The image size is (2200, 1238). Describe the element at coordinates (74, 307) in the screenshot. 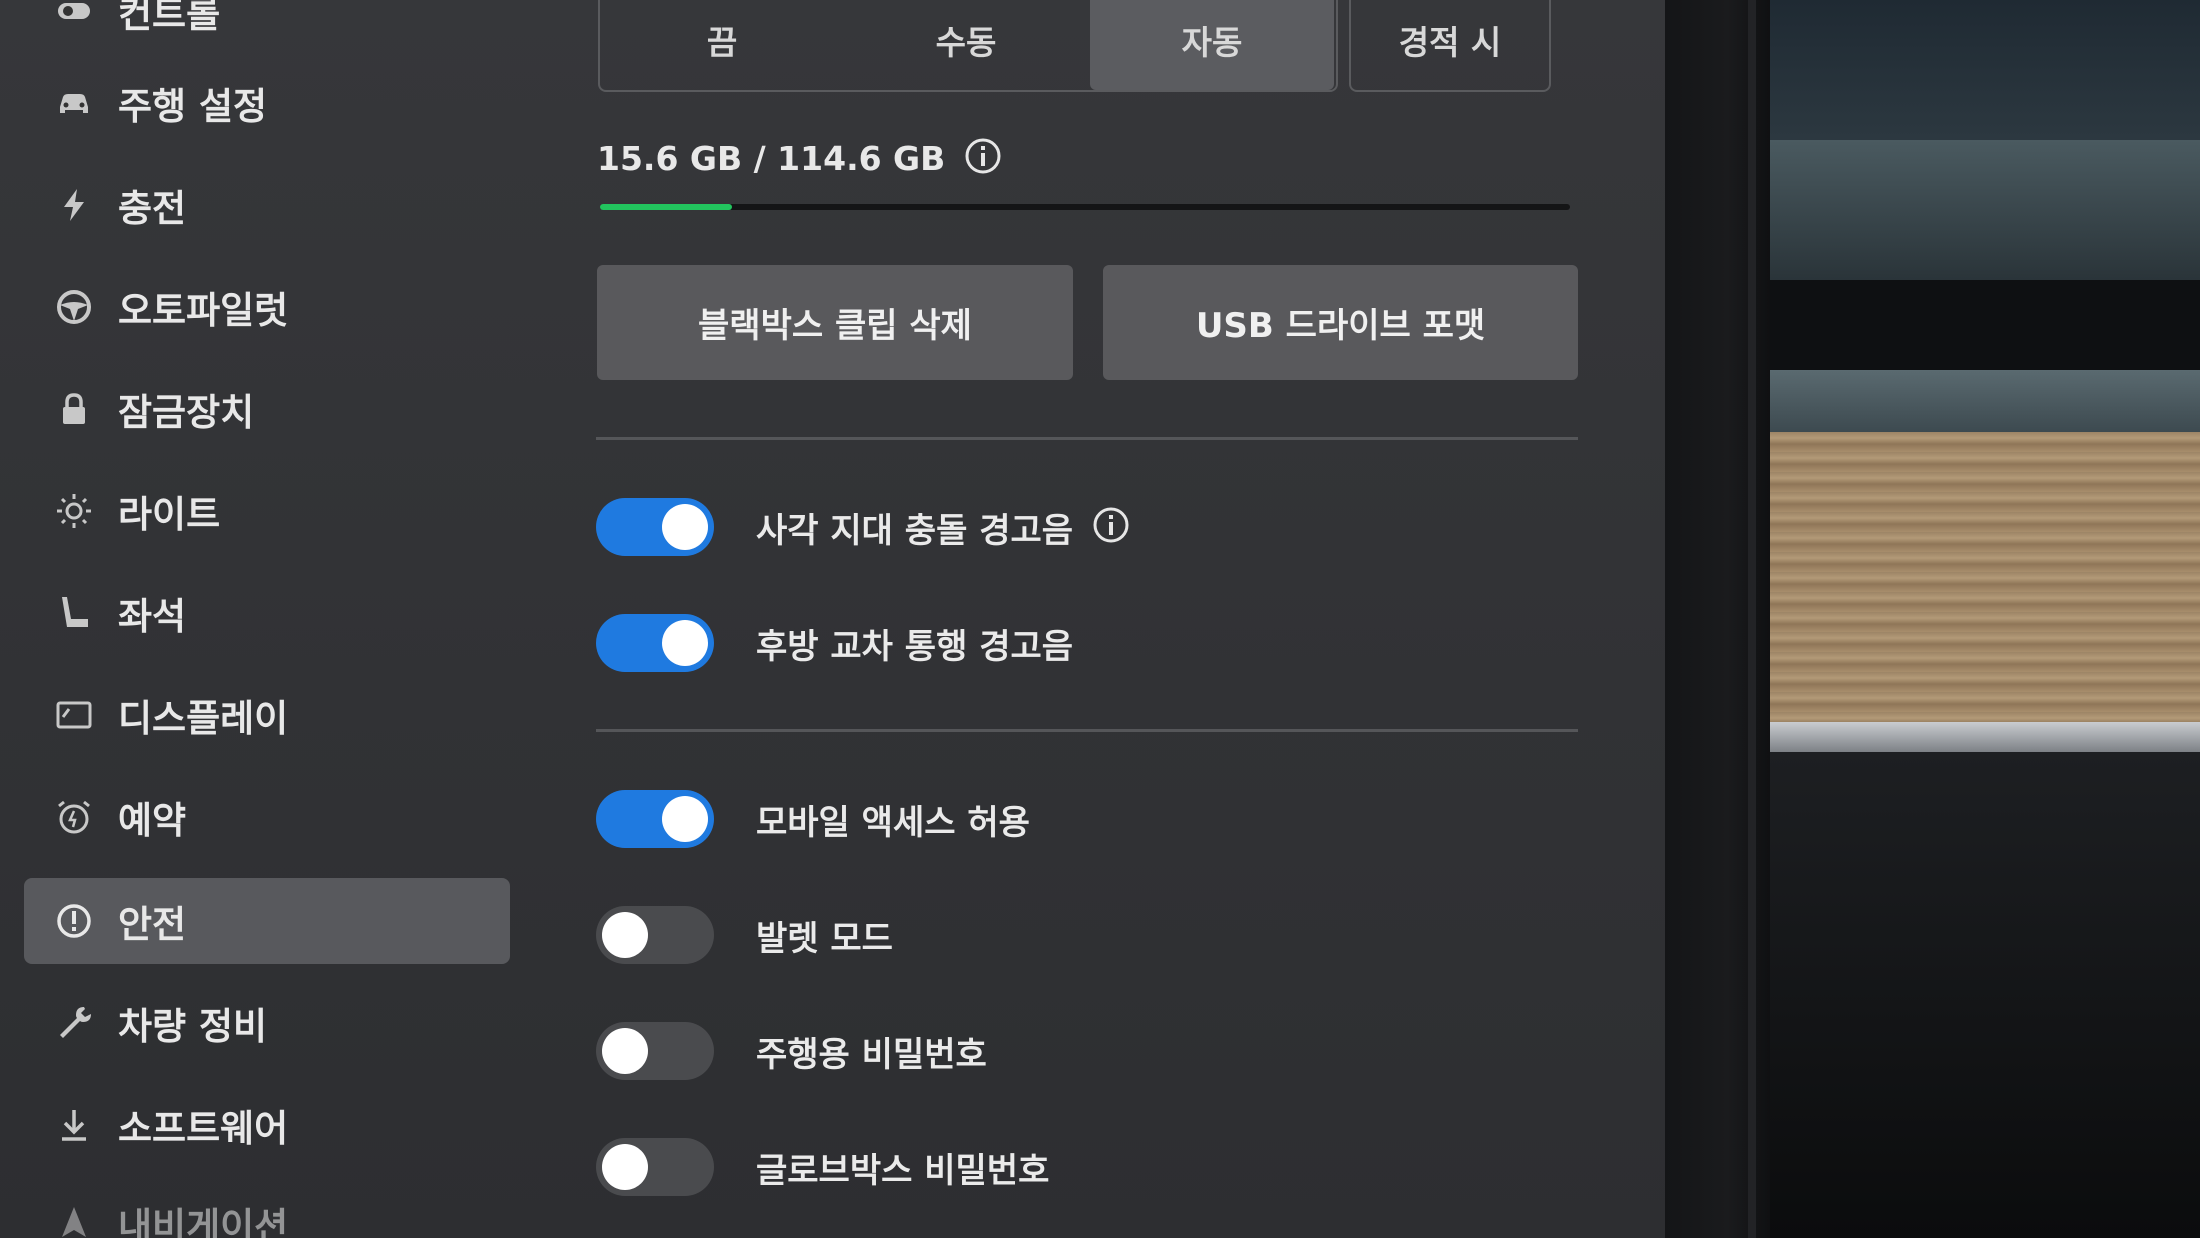

I see `steering-wheel-icon` at that location.